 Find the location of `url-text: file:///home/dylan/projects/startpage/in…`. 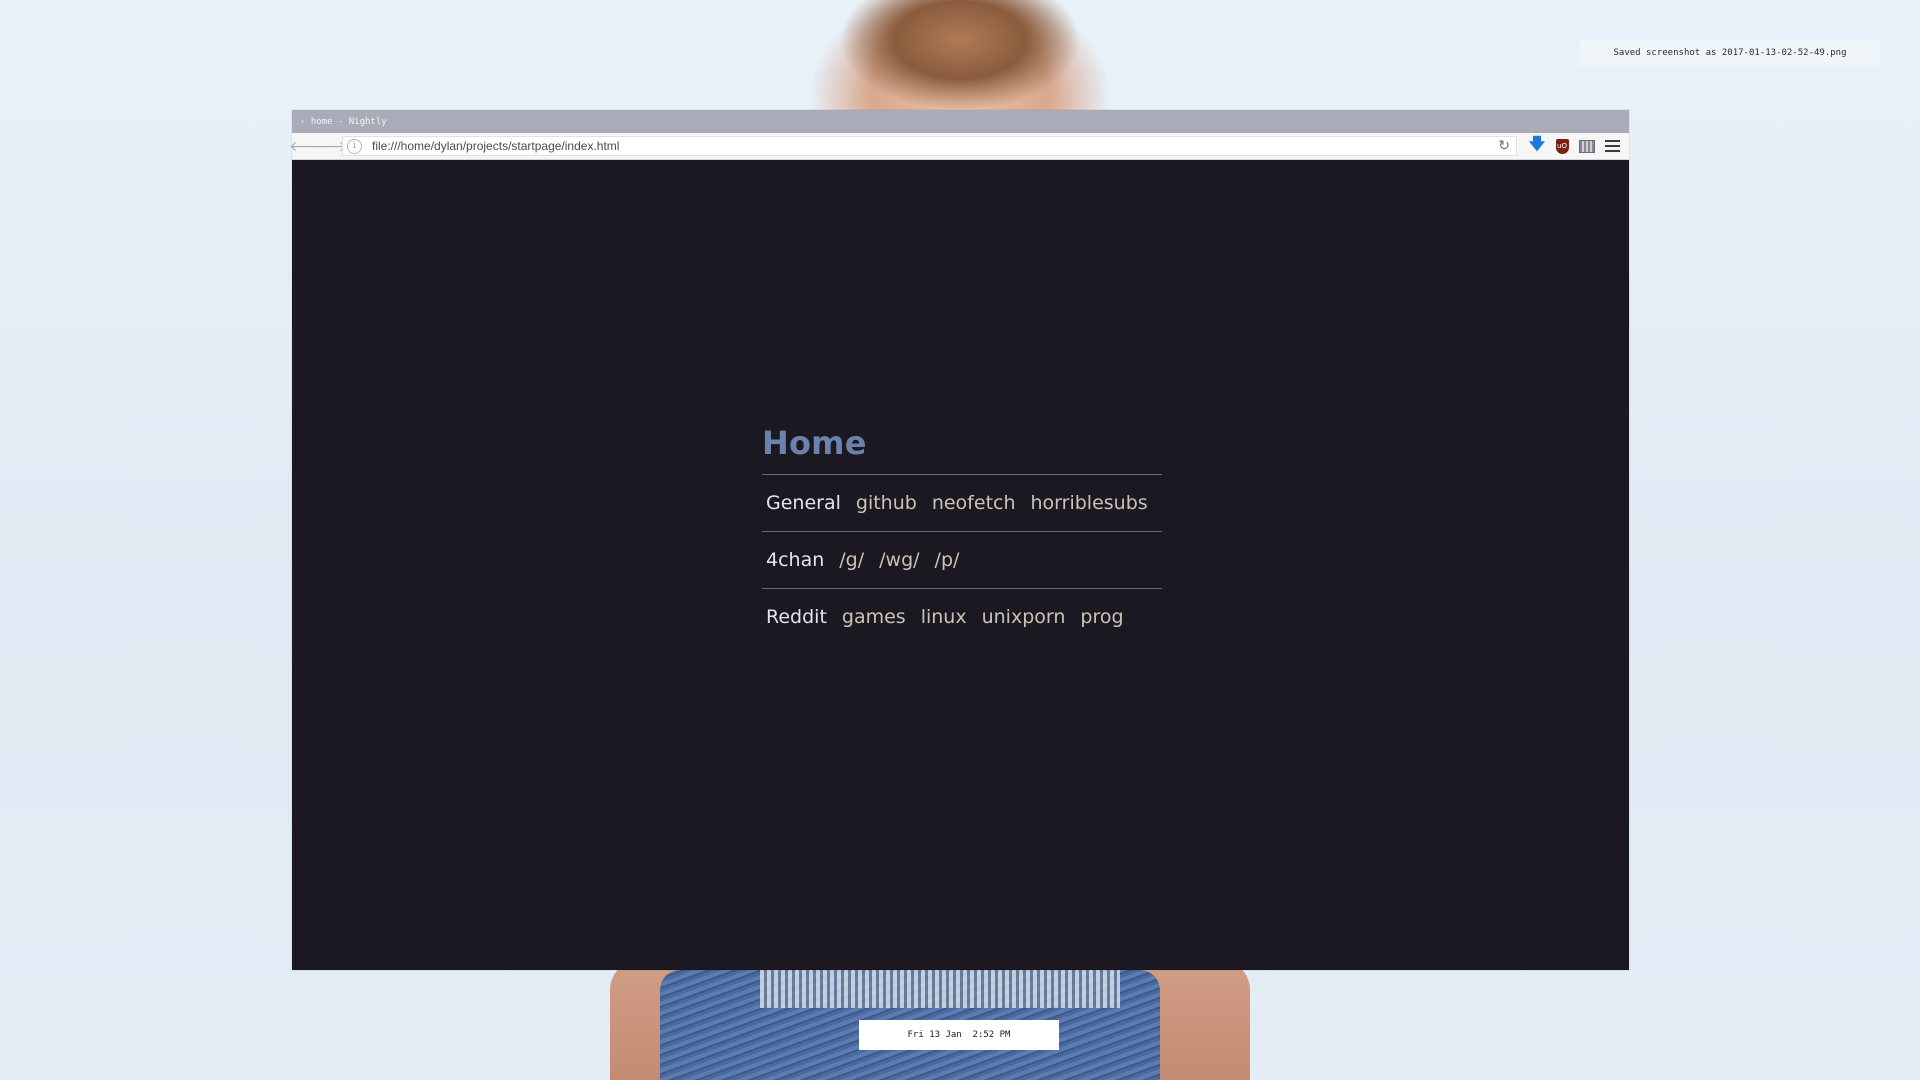

url-text: file:///home/dylan/projects/startpage/in… is located at coordinates (935, 146).